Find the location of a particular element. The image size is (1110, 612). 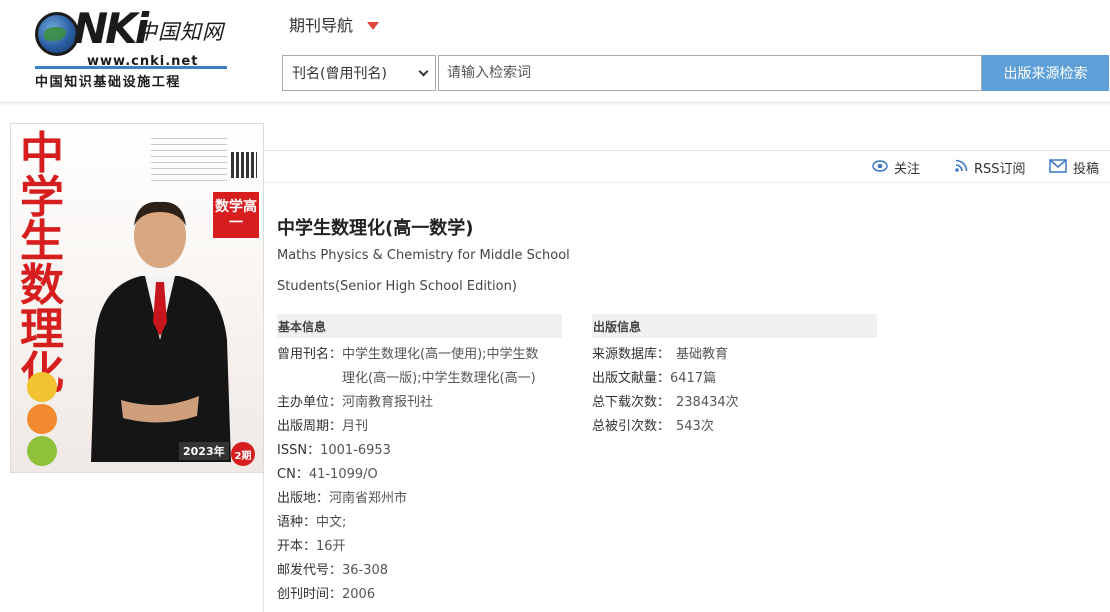

search-input is located at coordinates (710, 73).